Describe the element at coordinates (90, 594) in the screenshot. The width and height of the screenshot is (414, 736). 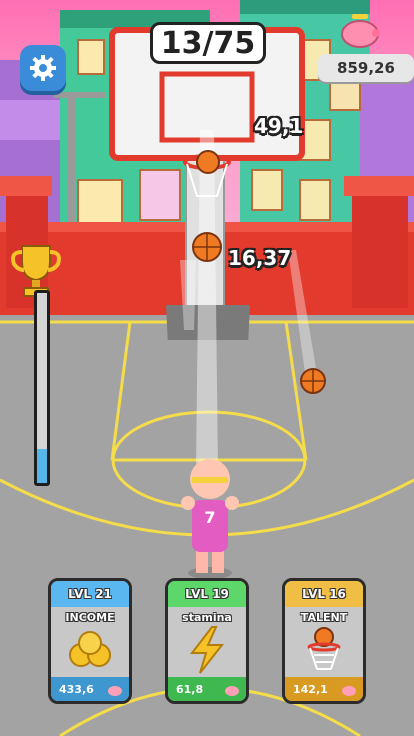
I see `card-level: LVL 21` at that location.